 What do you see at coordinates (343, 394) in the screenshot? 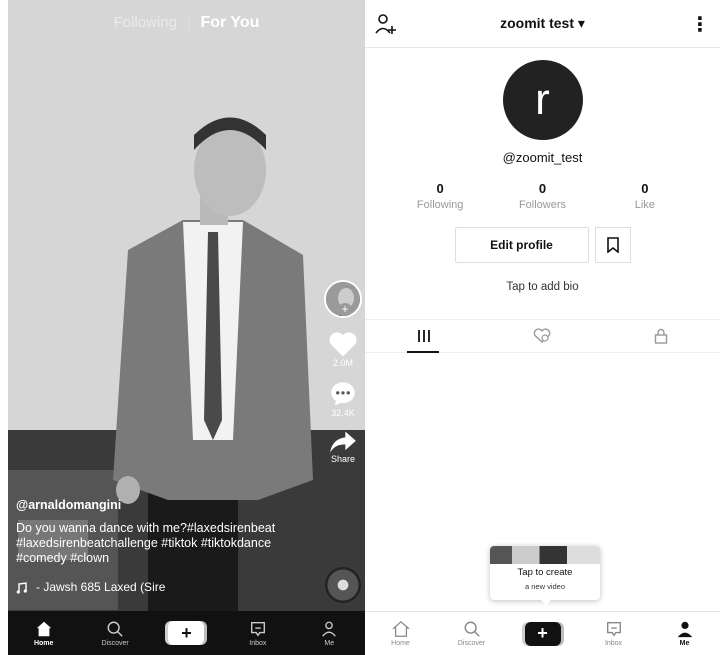
I see `comment-icon` at bounding box center [343, 394].